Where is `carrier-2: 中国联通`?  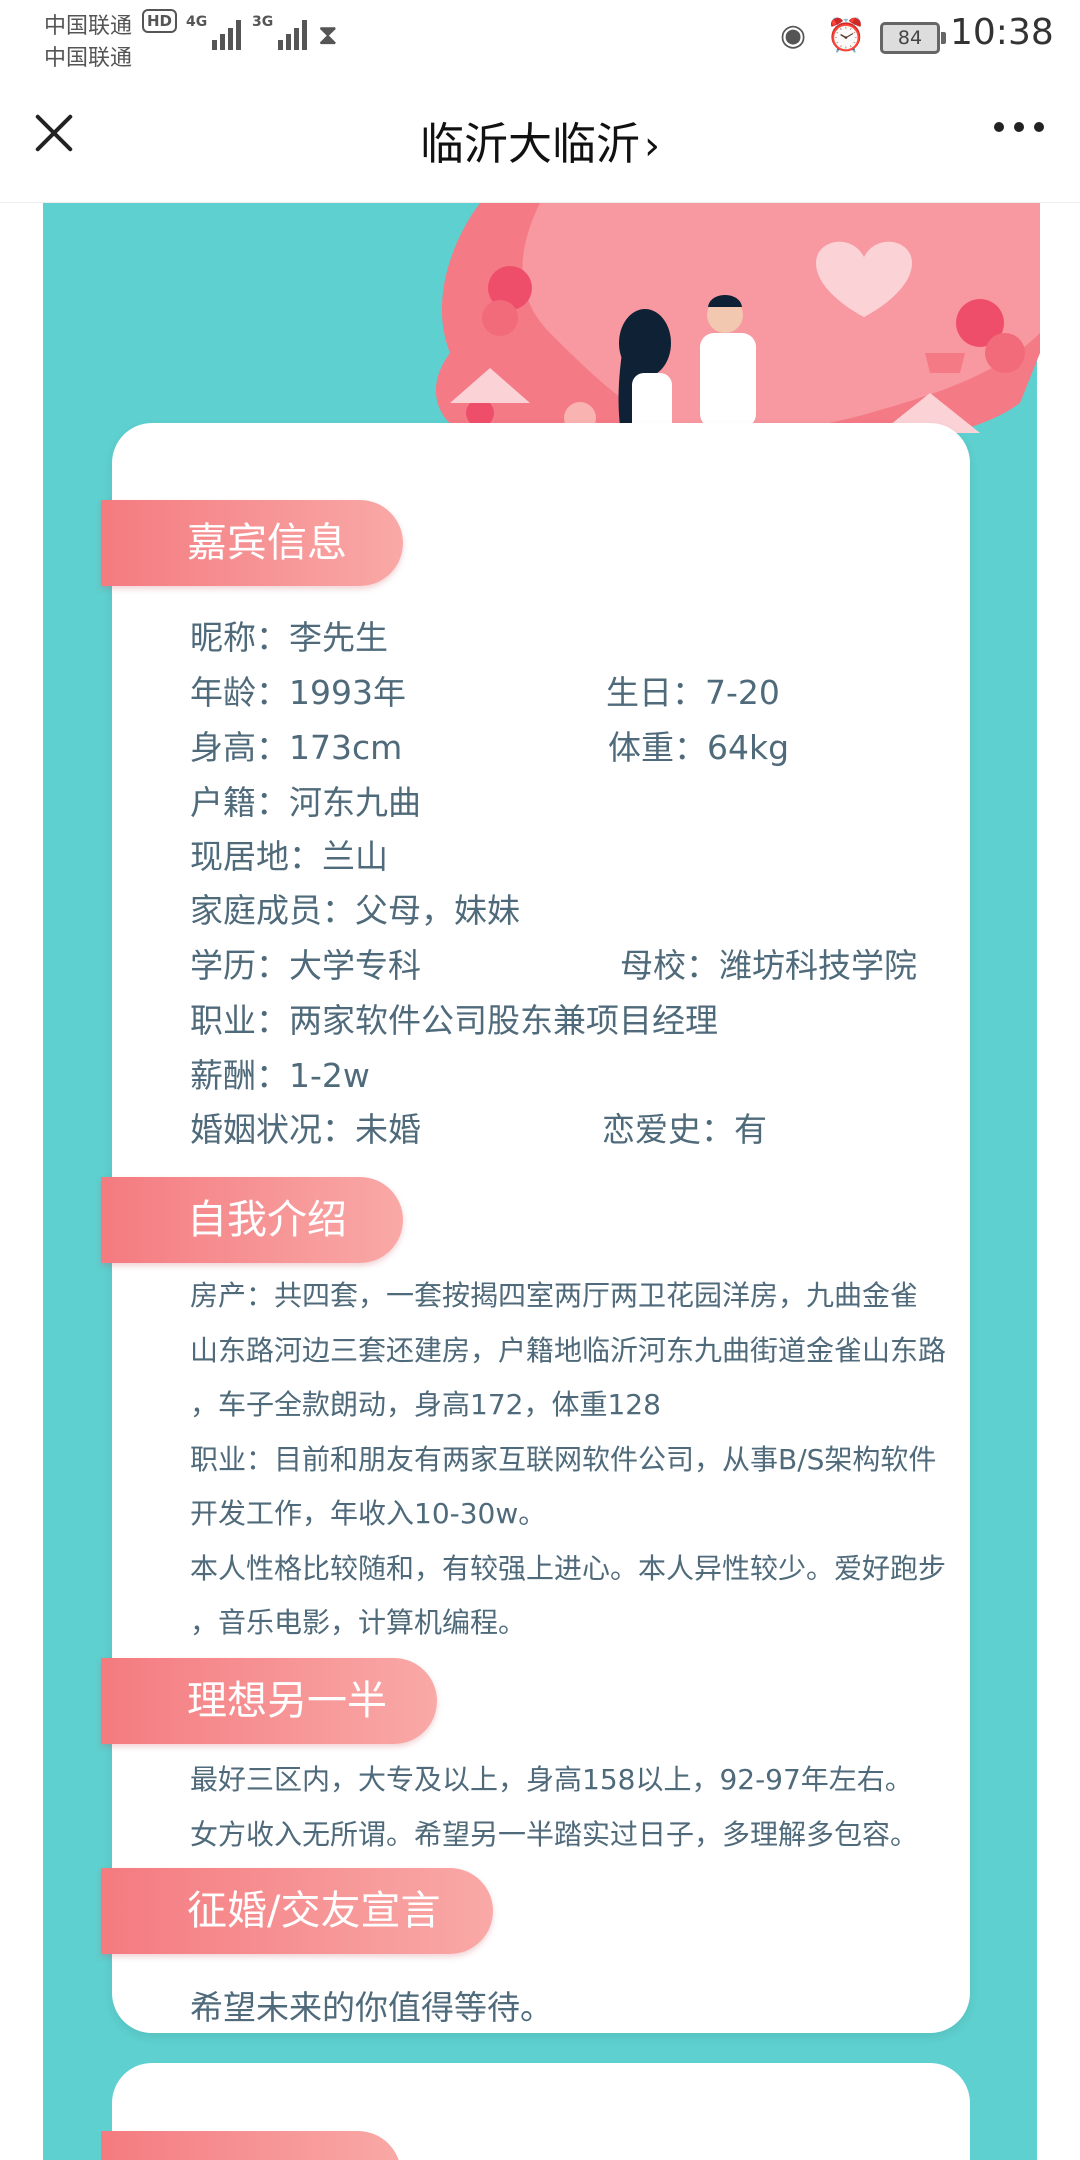
carrier-2: 中国联通 is located at coordinates (88, 58).